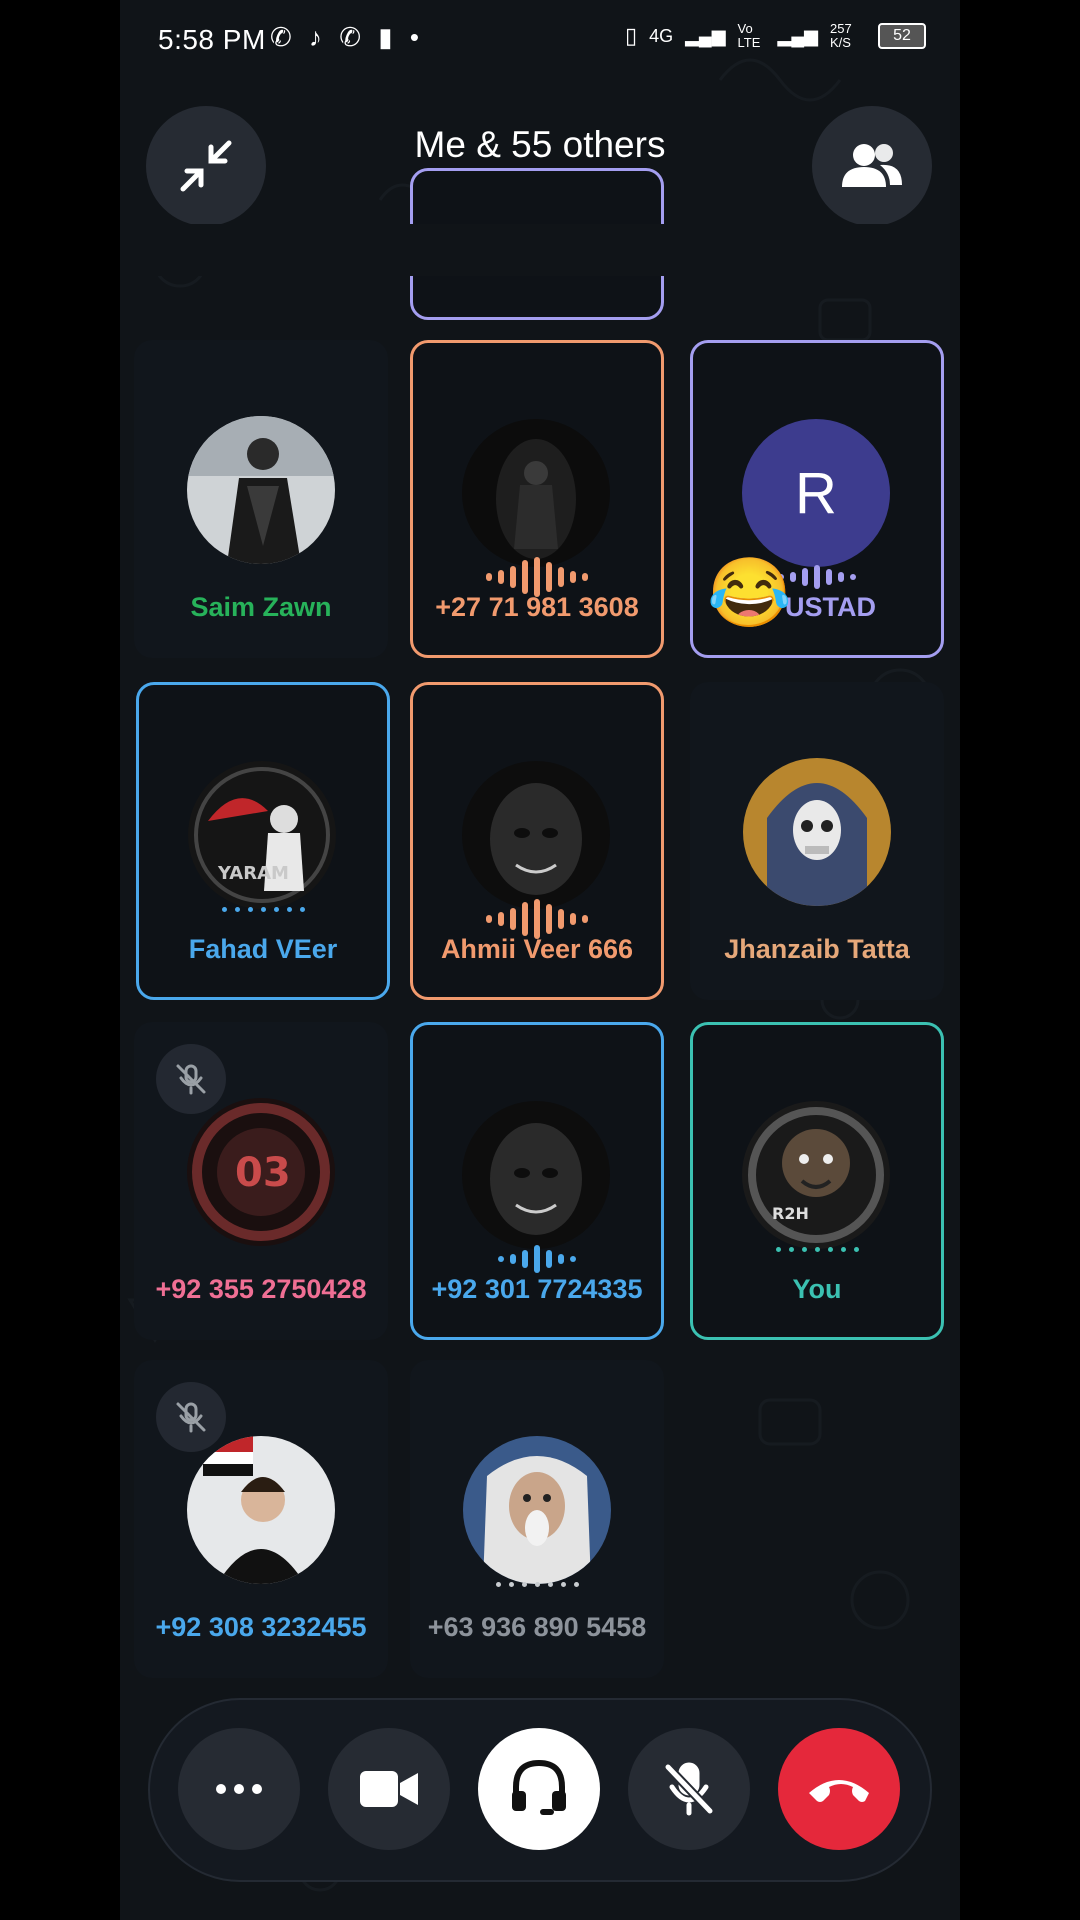  I want to click on participant-tile: Jhanzaib Tatta, so click(817, 841).